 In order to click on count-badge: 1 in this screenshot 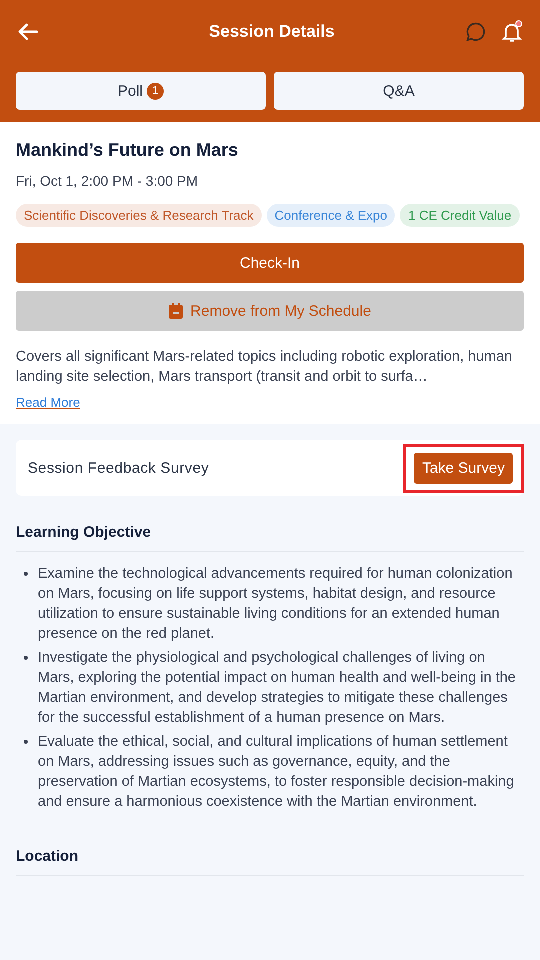, I will do `click(155, 91)`.